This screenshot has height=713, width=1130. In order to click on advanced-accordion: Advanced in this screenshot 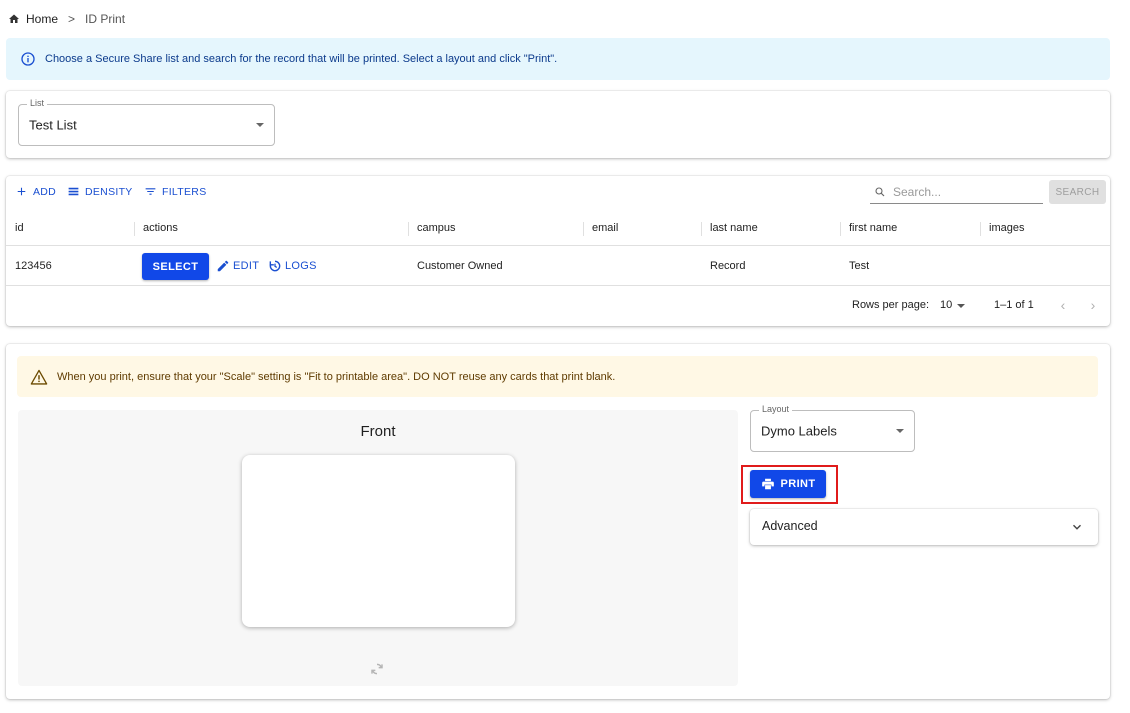, I will do `click(924, 527)`.